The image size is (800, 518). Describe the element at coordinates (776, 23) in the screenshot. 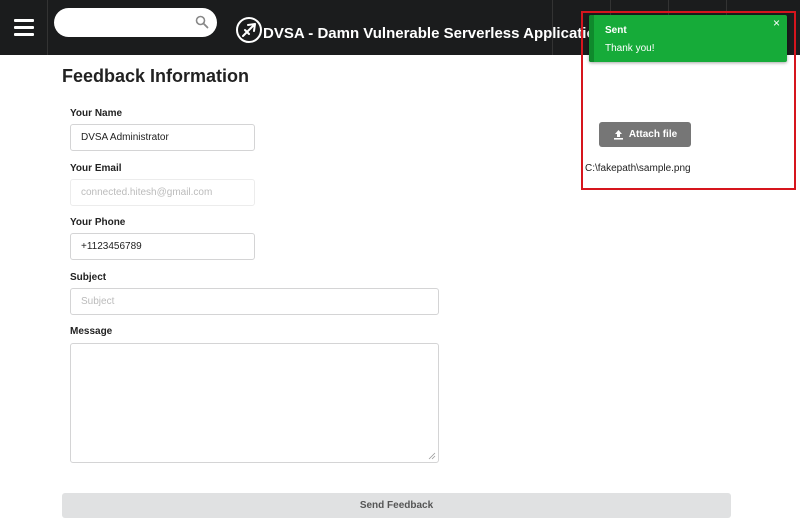

I see `close-icon: ×` at that location.